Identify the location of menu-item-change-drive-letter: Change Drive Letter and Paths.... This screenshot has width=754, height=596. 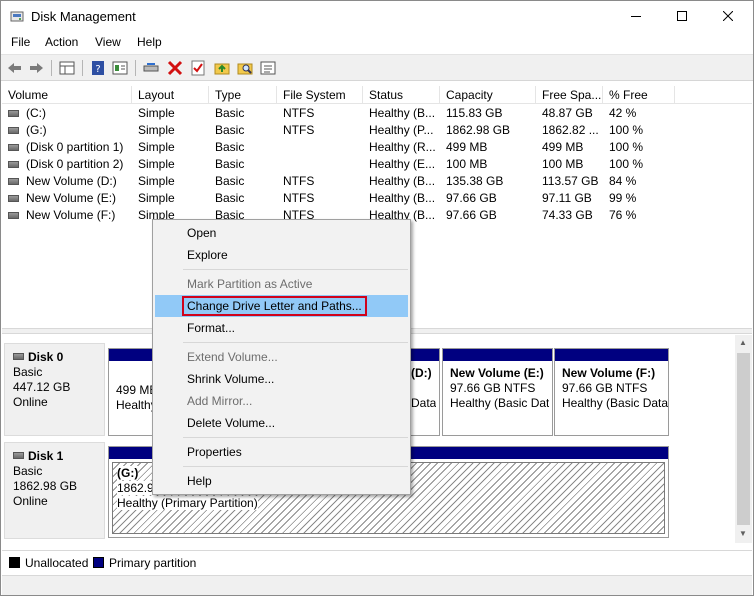
(281, 306).